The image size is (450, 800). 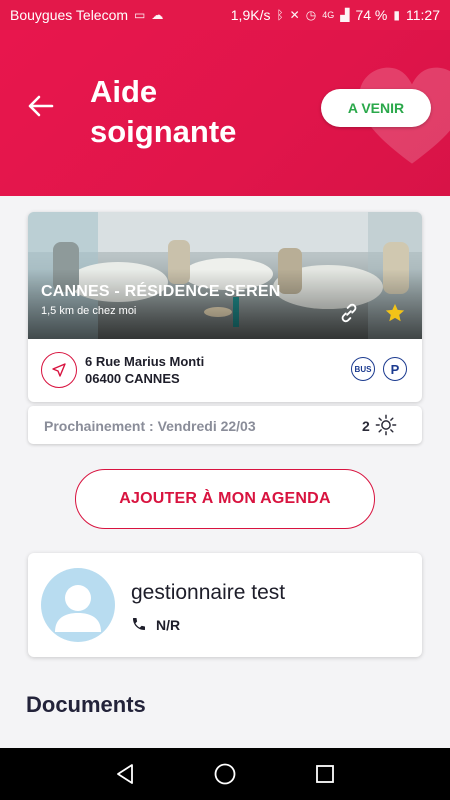 I want to click on carrier-name: Bouygues Telecom, so click(x=69, y=15).